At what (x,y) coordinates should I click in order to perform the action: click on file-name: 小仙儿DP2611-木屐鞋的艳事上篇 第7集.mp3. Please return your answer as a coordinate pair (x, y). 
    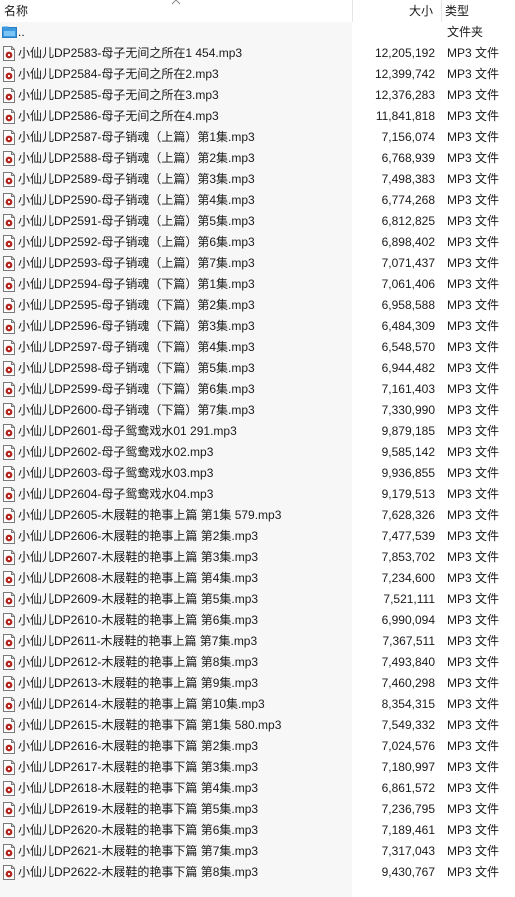
    Looking at the image, I should click on (138, 641).